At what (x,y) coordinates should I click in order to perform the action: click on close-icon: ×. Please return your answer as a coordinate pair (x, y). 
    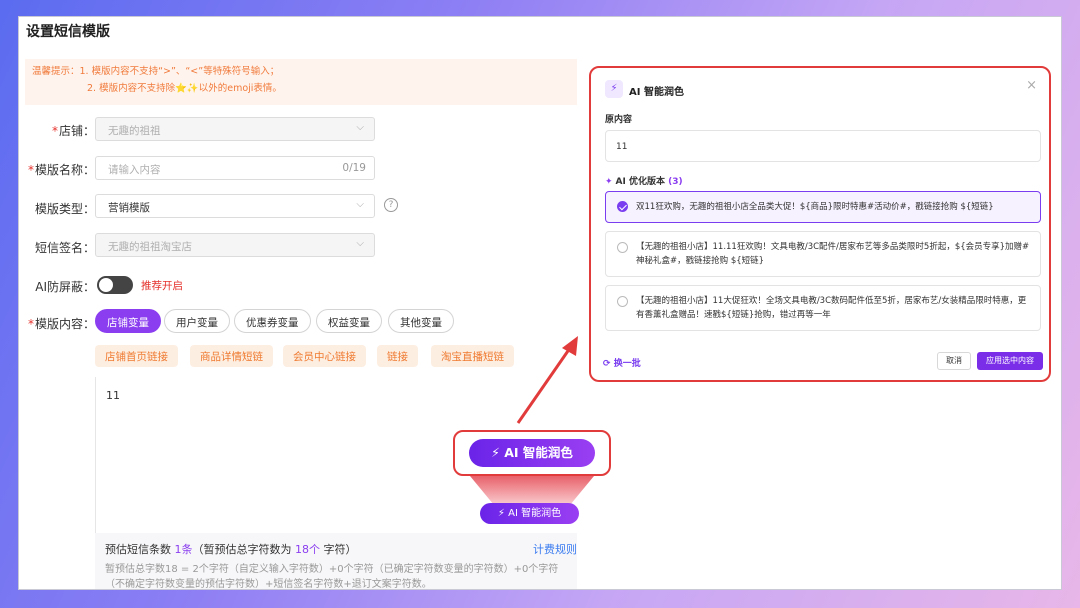
    Looking at the image, I should click on (1031, 85).